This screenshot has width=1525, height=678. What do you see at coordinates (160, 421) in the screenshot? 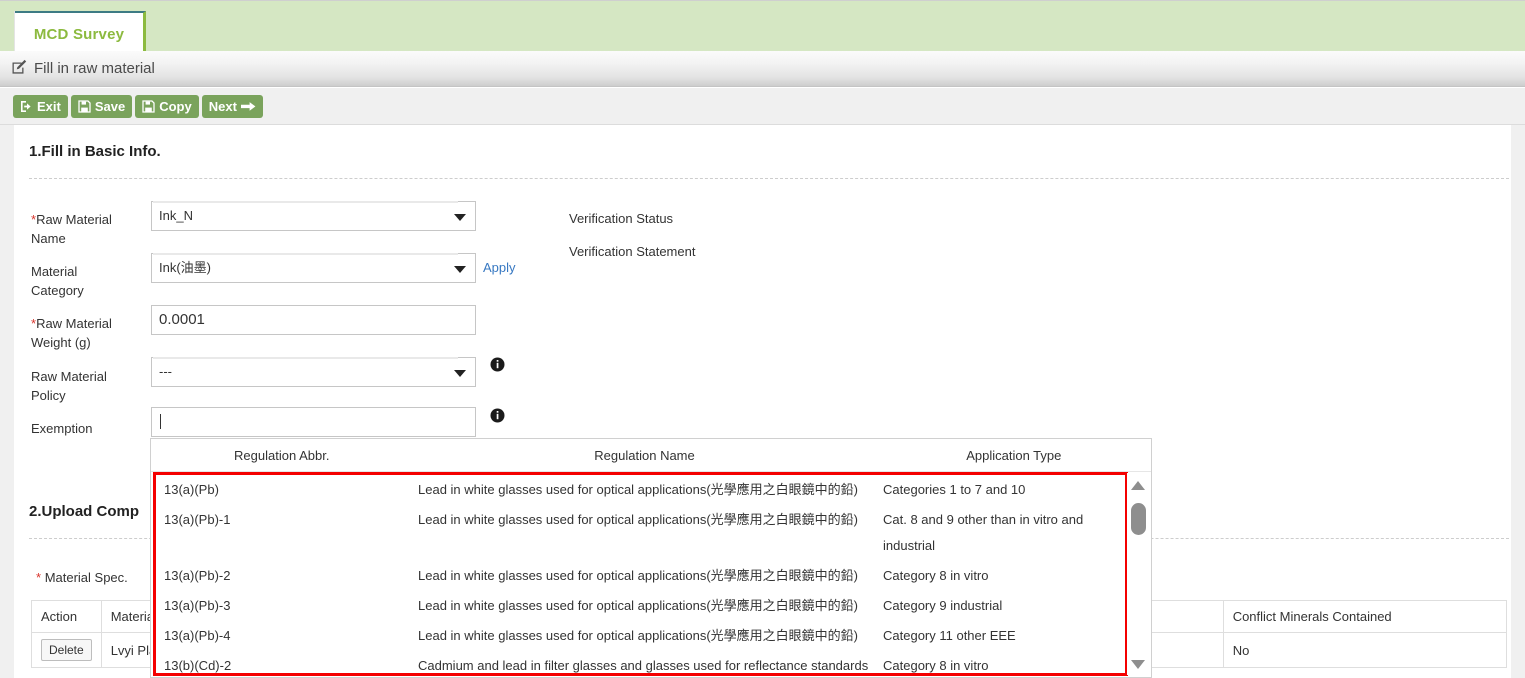
I see `text-caret` at bounding box center [160, 421].